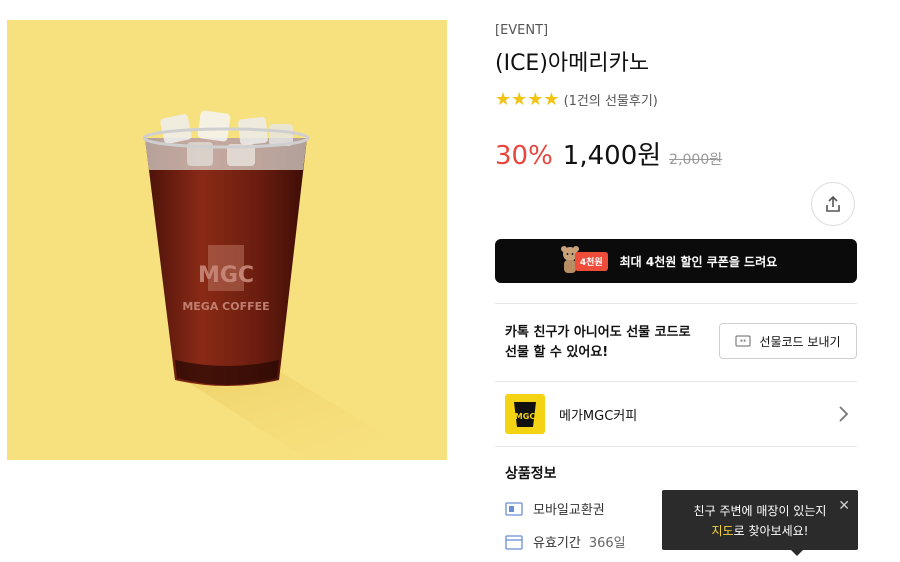 Image resolution: width=900 pixels, height=562 pixels. Describe the element at coordinates (514, 508) in the screenshot. I see `ticket-icon` at that location.